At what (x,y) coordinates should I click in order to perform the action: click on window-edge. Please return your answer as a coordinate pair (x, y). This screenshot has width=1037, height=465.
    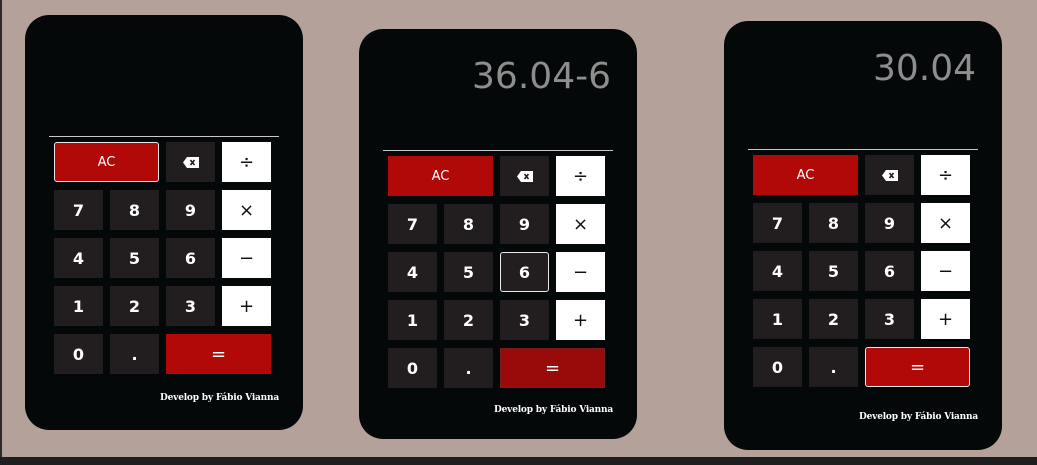
    Looking at the image, I should click on (1, 232).